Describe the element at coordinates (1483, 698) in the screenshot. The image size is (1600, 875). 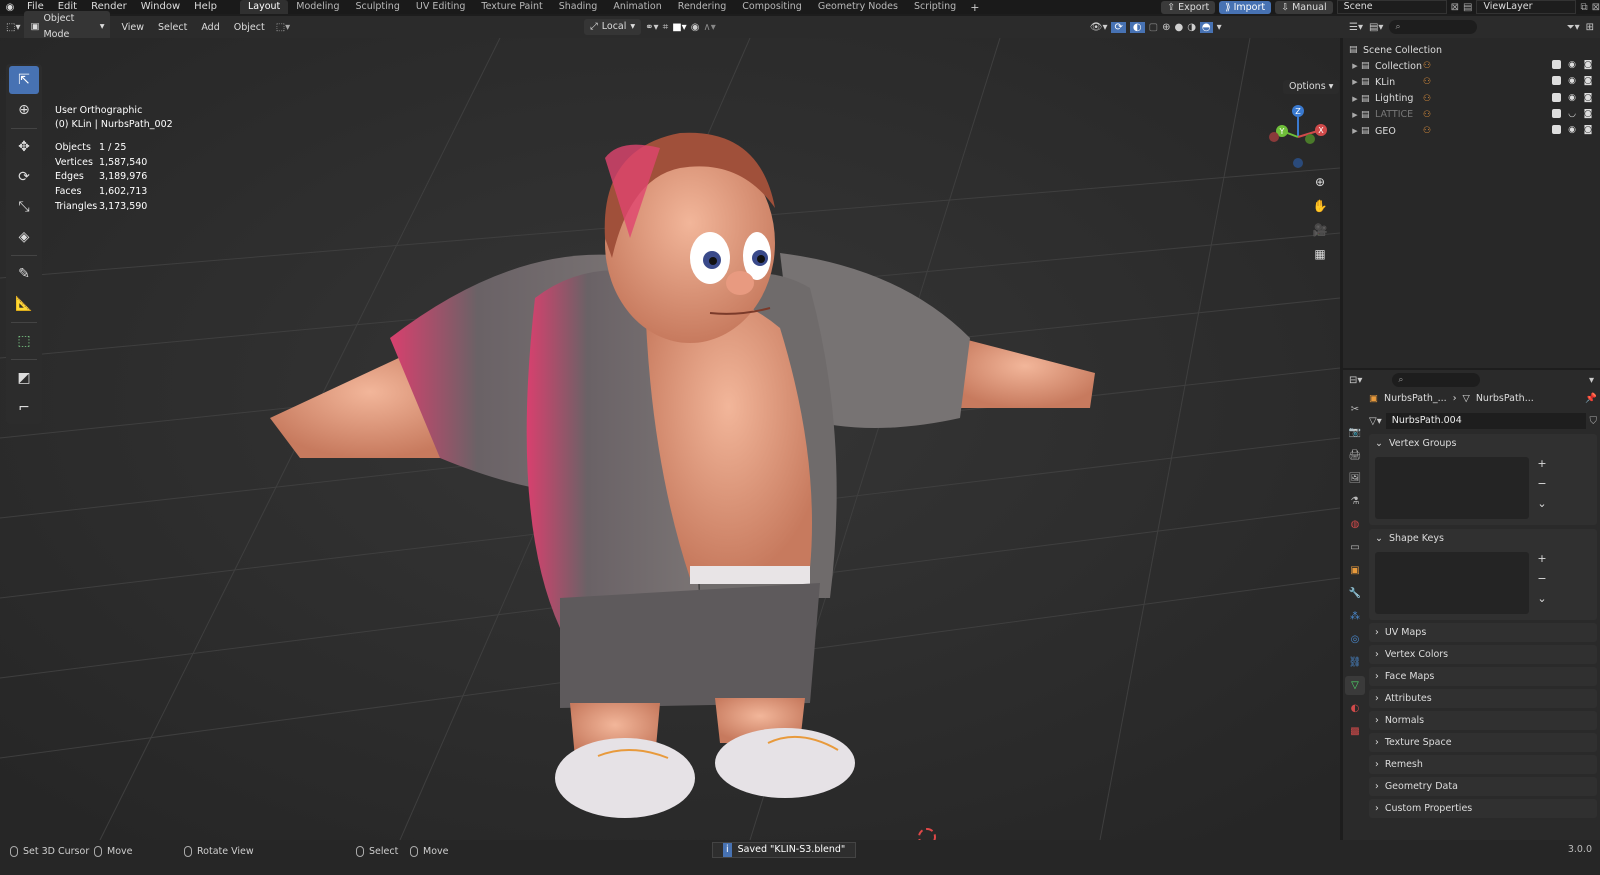
I see `panel-attributes: › Attributes` at that location.